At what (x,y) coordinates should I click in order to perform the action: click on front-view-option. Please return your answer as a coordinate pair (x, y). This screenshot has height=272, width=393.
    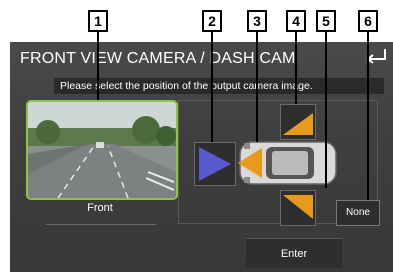
    Looking at the image, I should click on (215, 164).